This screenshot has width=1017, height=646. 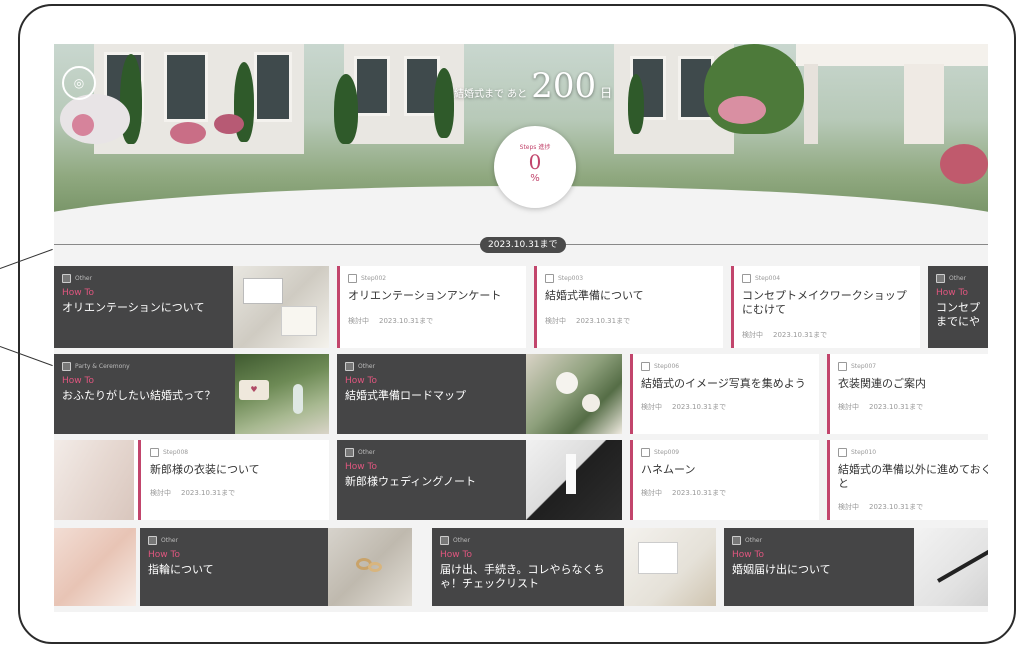 I want to click on task-card-ideal-wedding: Party & Ceremony How To おふたりがしたい結婚式って？ ♥, so click(x=191, y=394).